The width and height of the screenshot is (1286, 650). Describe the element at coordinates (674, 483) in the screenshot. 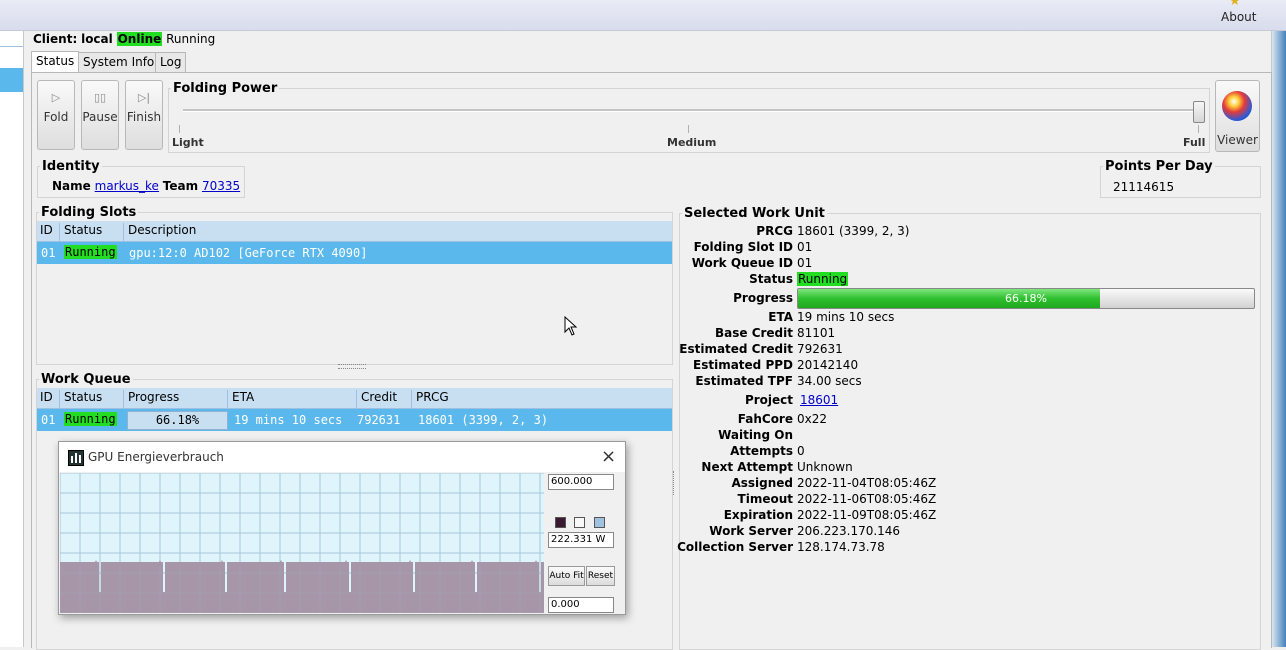

I see `vertical-splitter` at that location.